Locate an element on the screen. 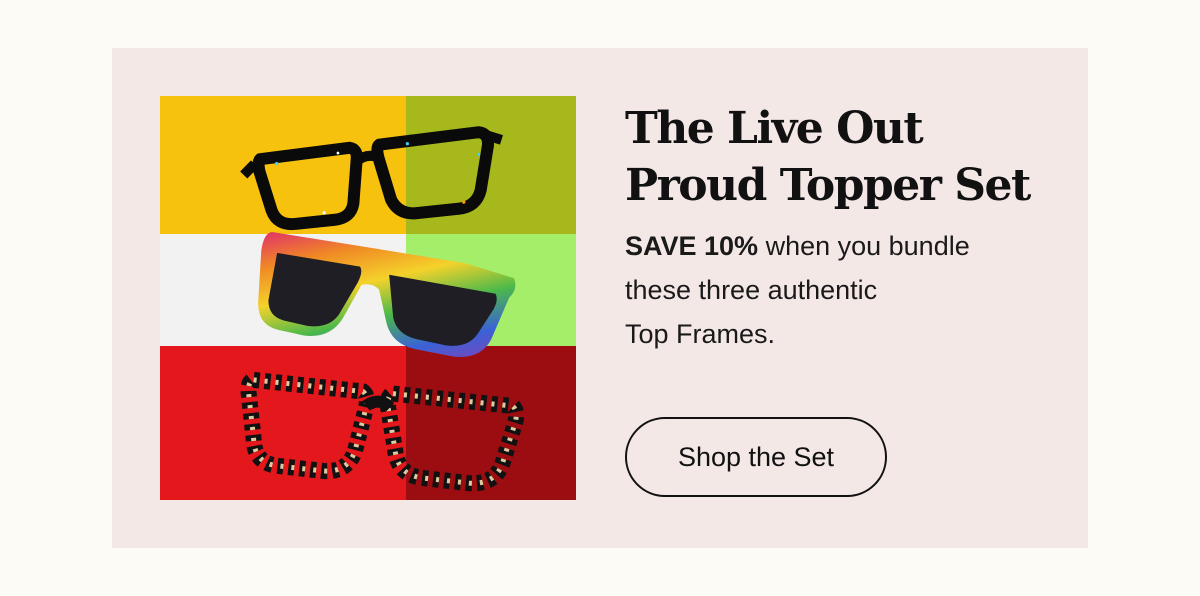  headline-line-1: The Live Out is located at coordinates (774, 128).